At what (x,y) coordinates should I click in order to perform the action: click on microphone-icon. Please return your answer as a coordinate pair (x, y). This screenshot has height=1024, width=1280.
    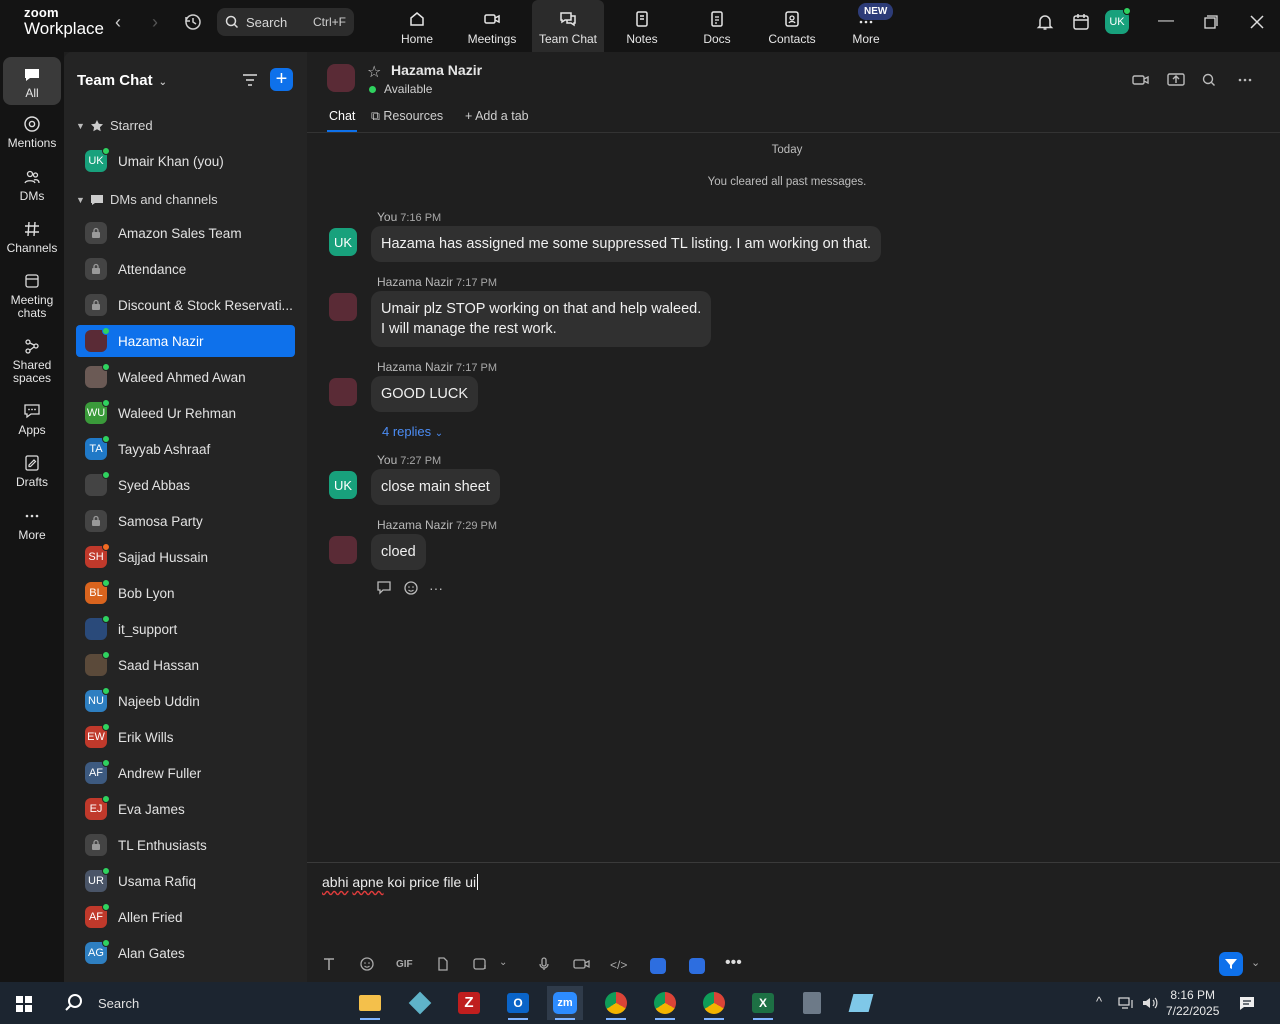
    Looking at the image, I should click on (544, 964).